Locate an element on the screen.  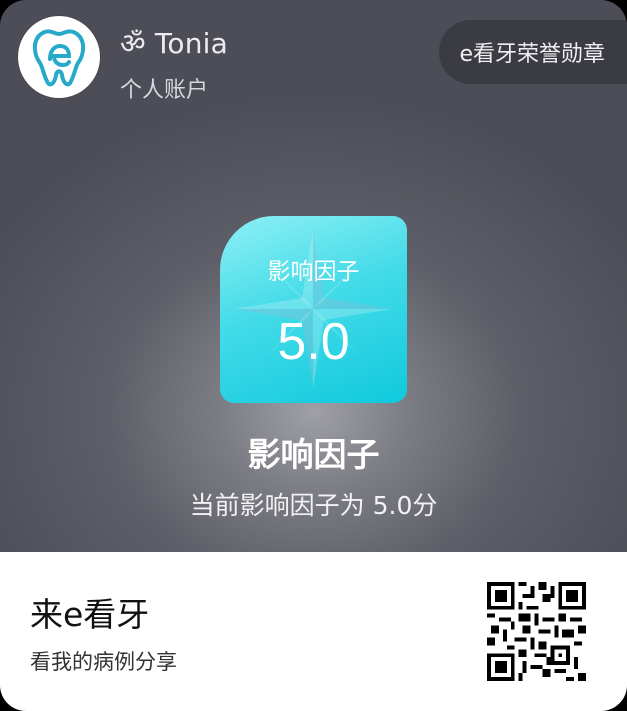
avatar is located at coordinates (59, 57).